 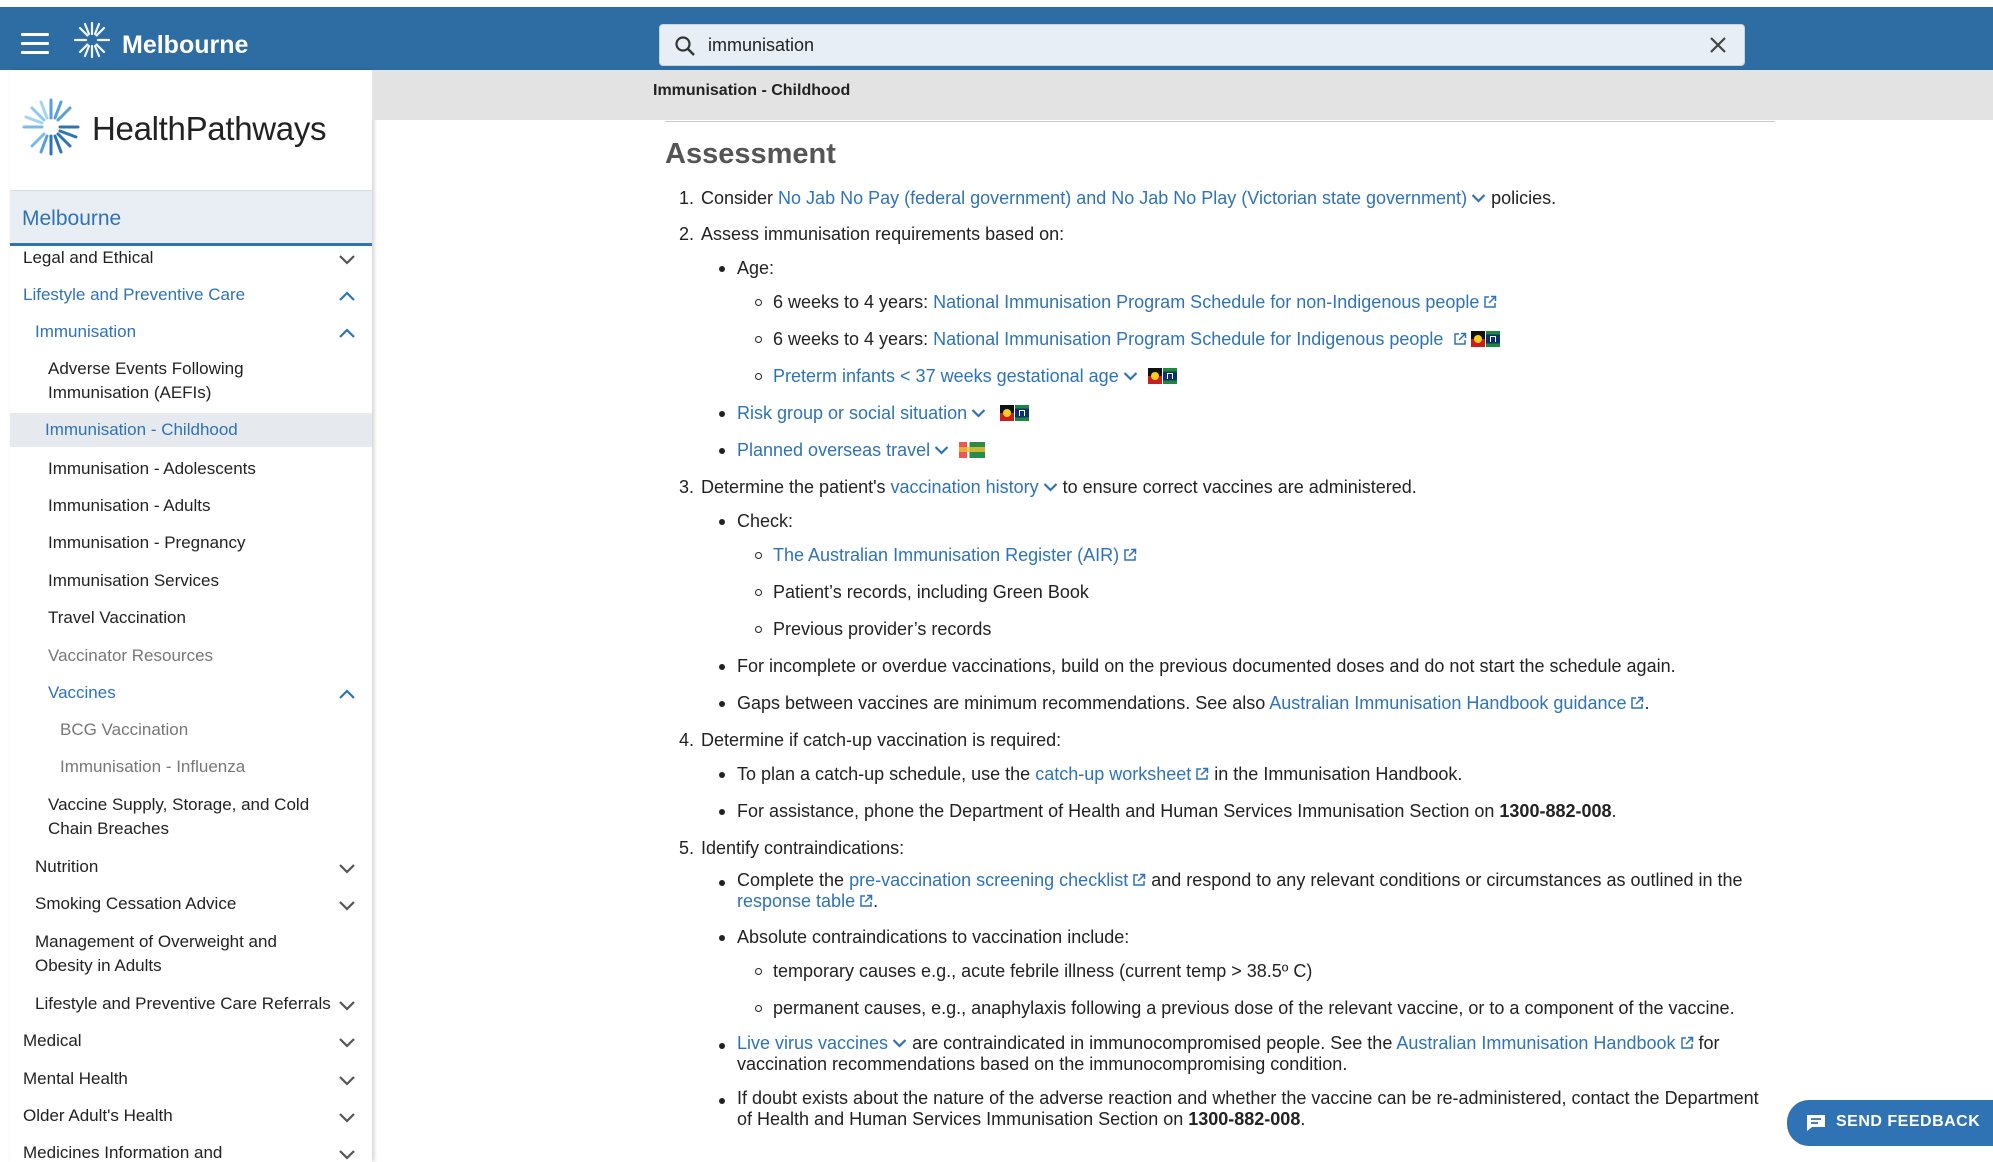 I want to click on sidebar-item: Medicines Information and Resources, so click(x=191, y=1151).